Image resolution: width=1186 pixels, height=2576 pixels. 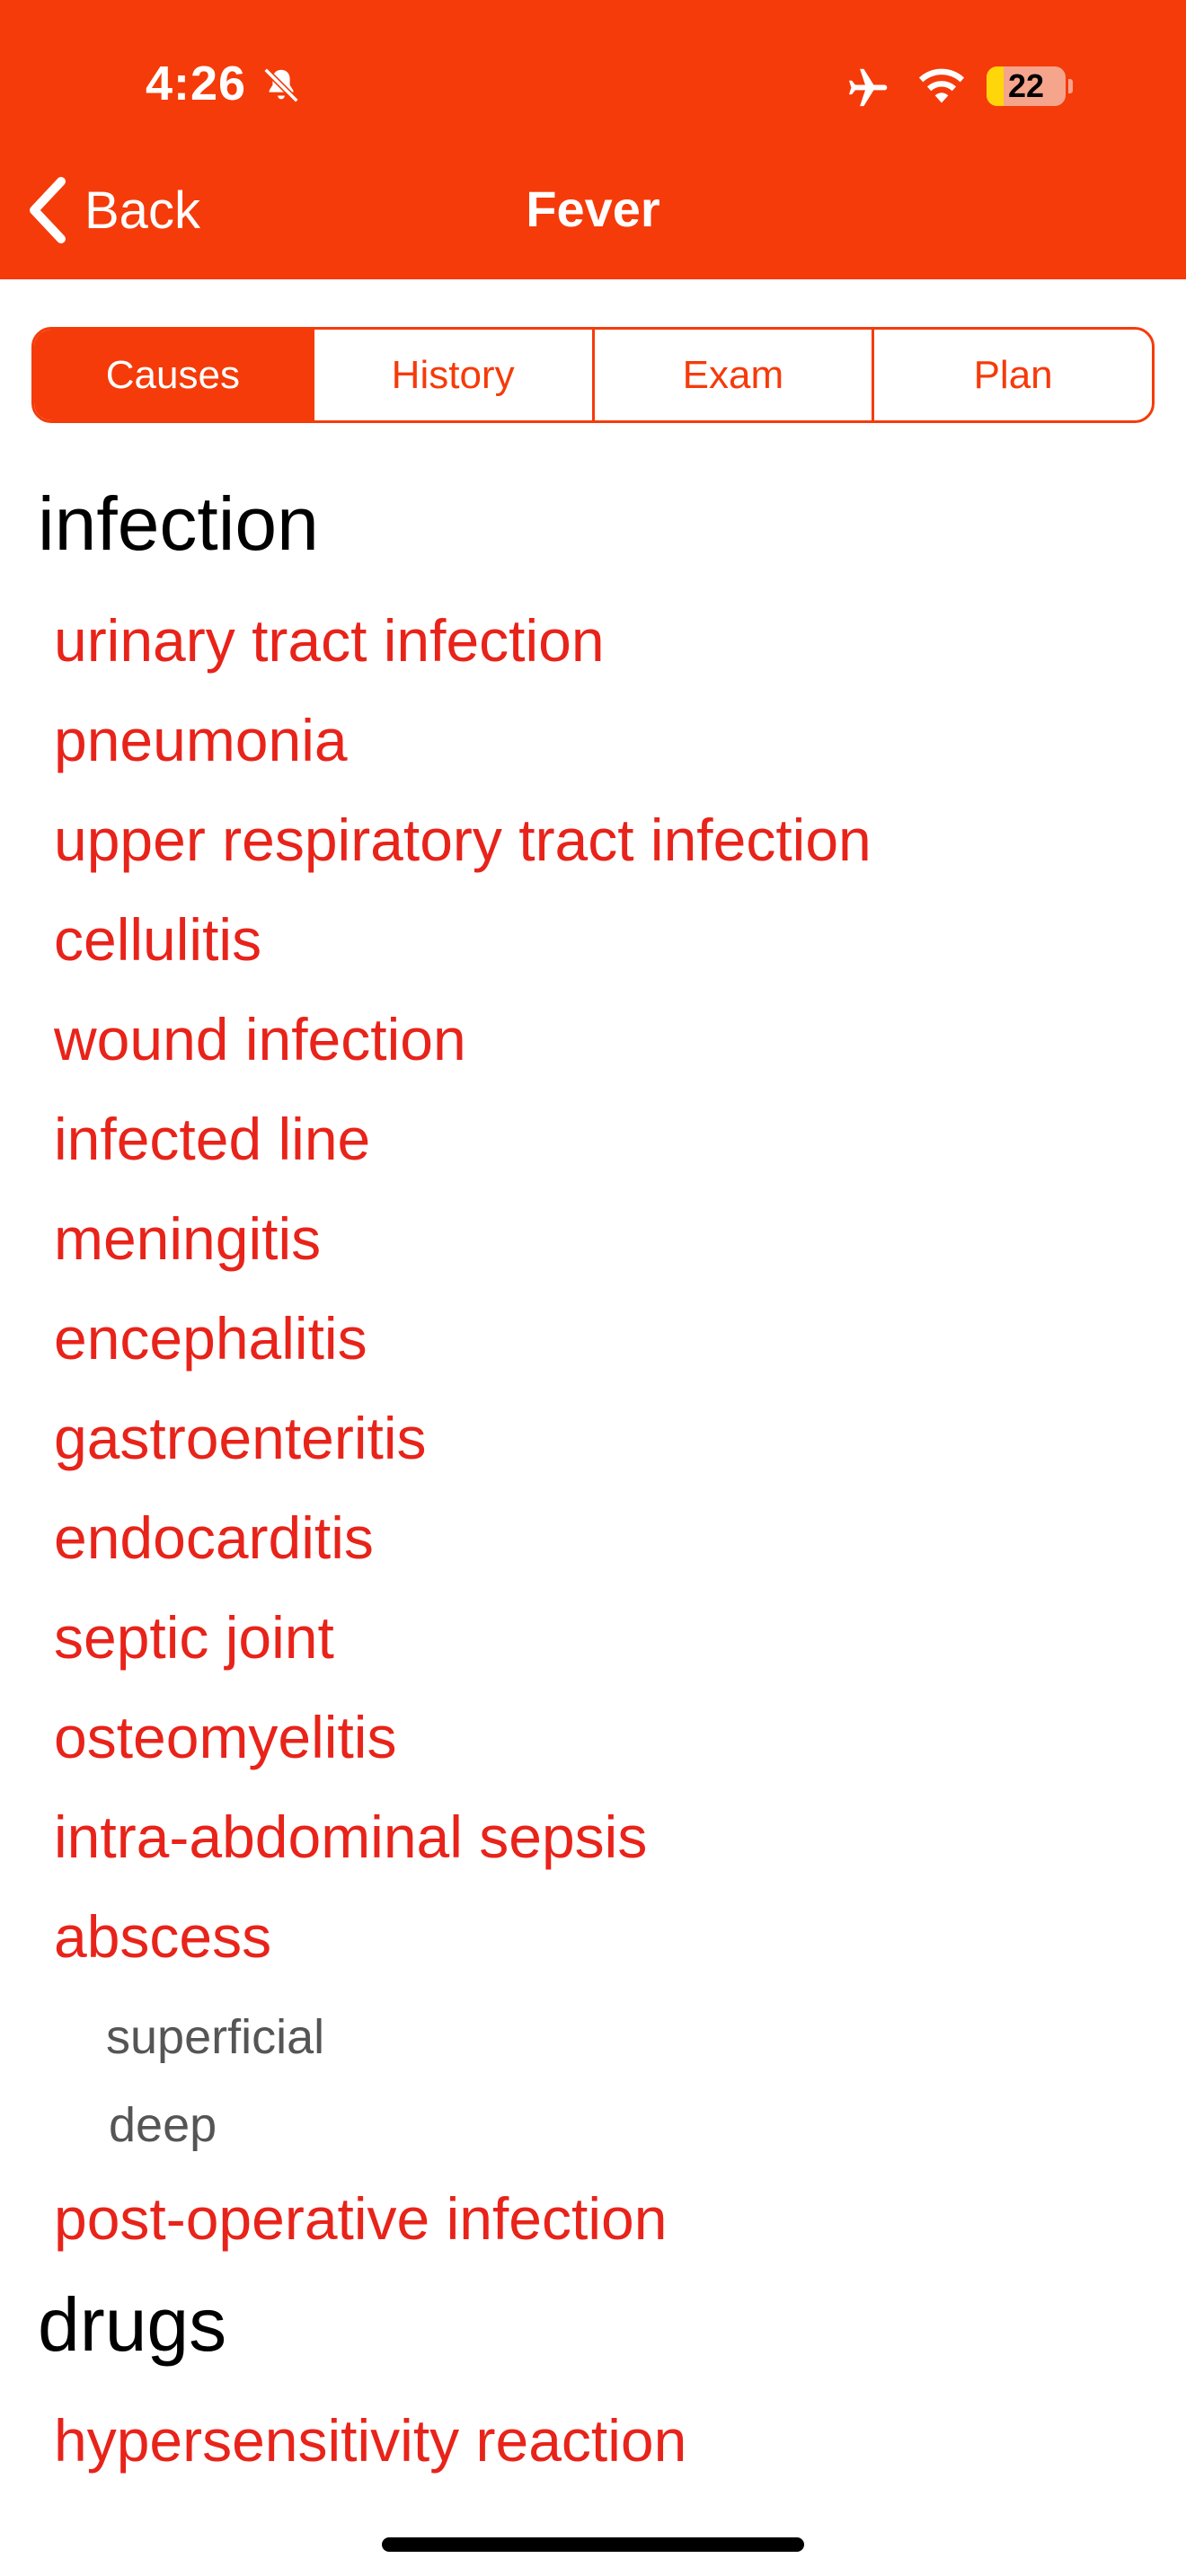 I want to click on list-item: encephalitis, so click(x=210, y=1338).